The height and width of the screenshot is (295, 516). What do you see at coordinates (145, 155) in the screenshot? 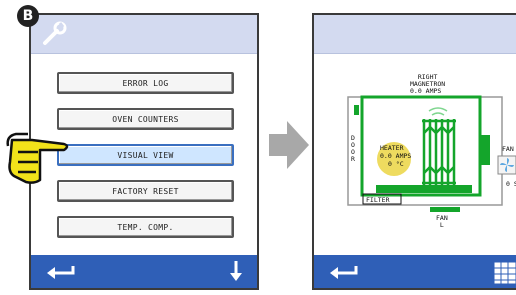
I see `visual-view-button: VISUAL VIEW` at bounding box center [145, 155].